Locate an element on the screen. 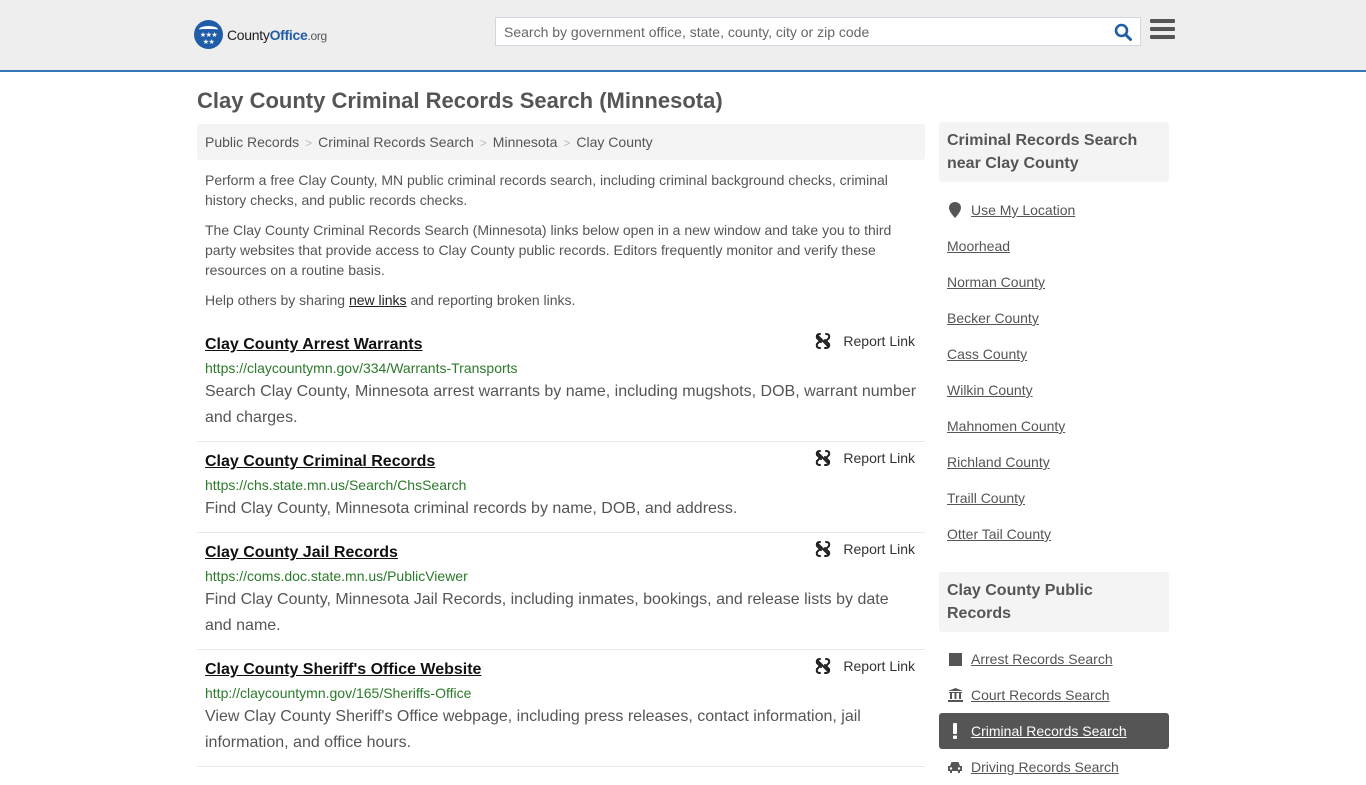 The height and width of the screenshot is (785, 1366). sidebar-link-arrest-records: Arrest Records Search is located at coordinates (1042, 659).